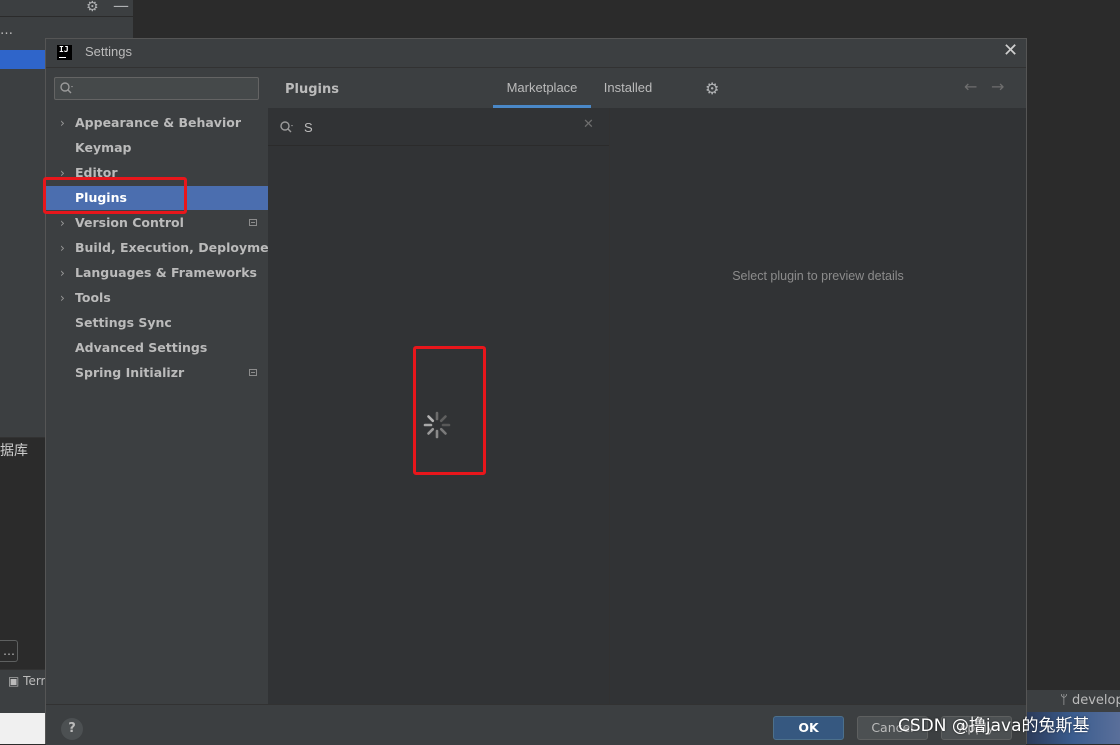 This screenshot has width=1120, height=745. I want to click on sidebar-item-label: Tools, so click(93, 297).